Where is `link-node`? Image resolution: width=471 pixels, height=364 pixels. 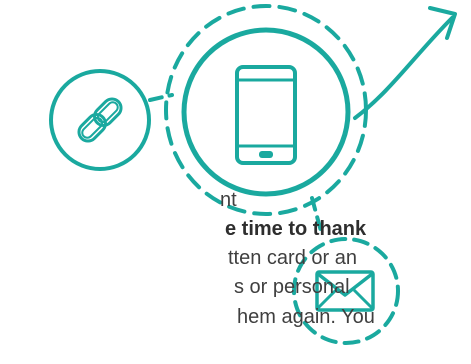
link-node is located at coordinates (100, 120).